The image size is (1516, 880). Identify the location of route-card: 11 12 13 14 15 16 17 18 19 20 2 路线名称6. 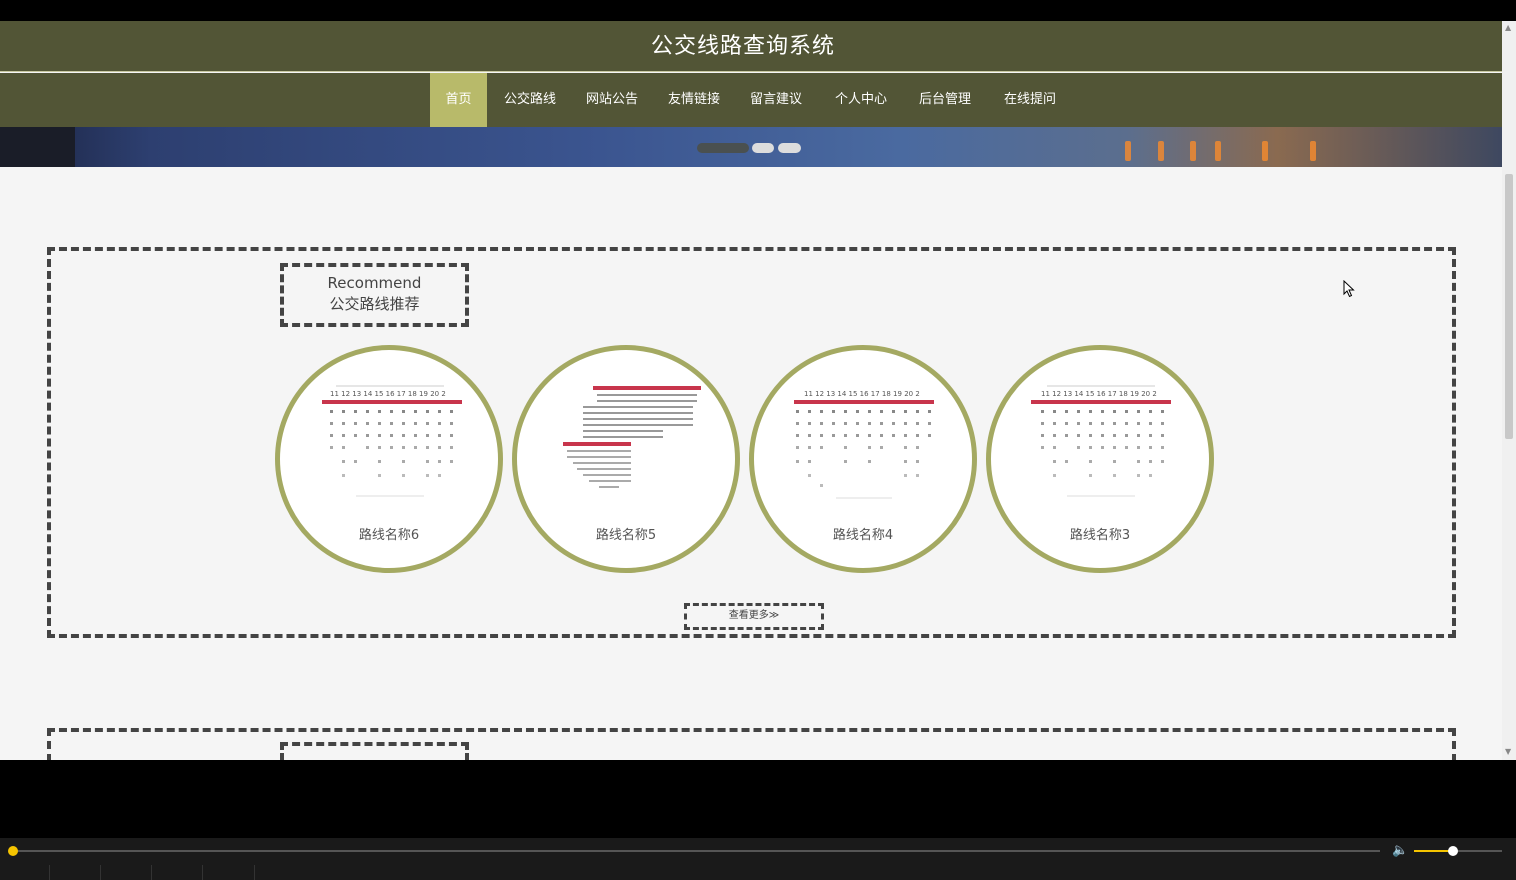
(389, 459).